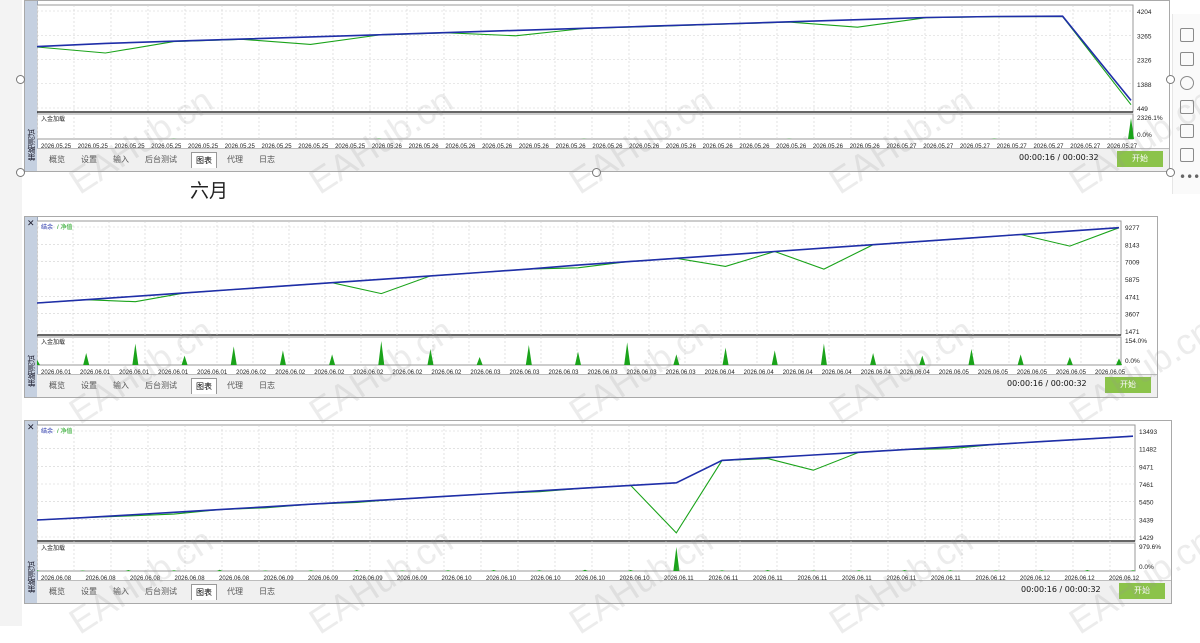 This screenshot has height=643, width=1200. I want to click on image-icon, so click(1187, 155).